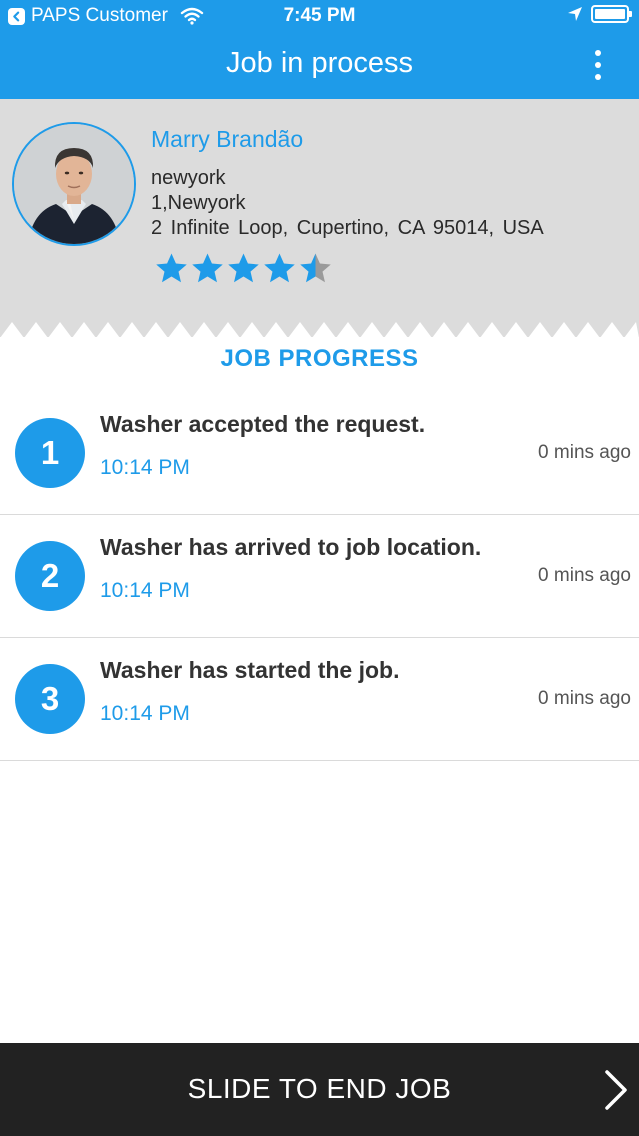  Describe the element at coordinates (575, 14) in the screenshot. I see `location-arrow-icon` at that location.